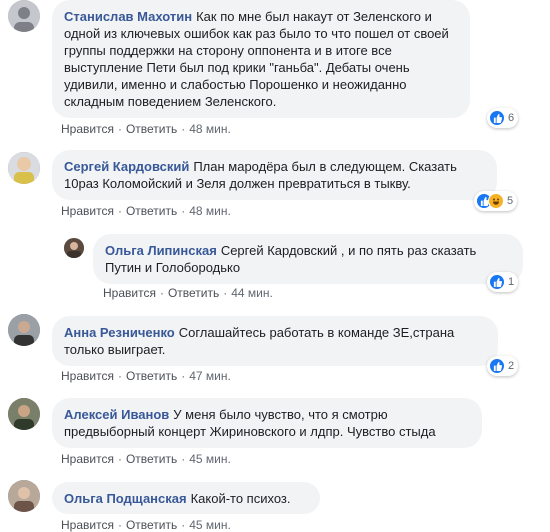 This screenshot has height=532, width=550. Describe the element at coordinates (116, 414) in the screenshot. I see `comment-author: Алексей Иванов` at that location.